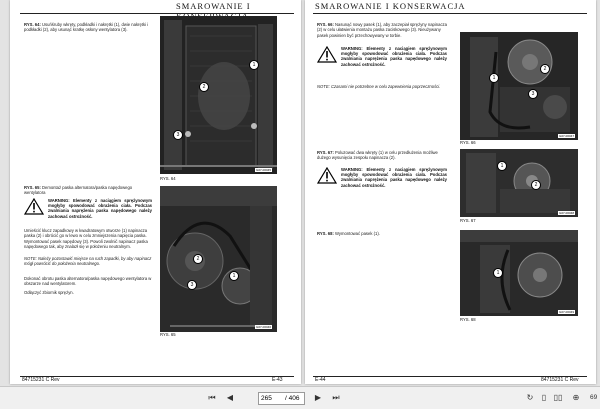  I want to click on pdf-navigation-toolbar: ⏮ ◀ 265 / 406 ▶ ⏭ ↻ ▯ ▯▯ ⊕ 69, so click(300, 397).